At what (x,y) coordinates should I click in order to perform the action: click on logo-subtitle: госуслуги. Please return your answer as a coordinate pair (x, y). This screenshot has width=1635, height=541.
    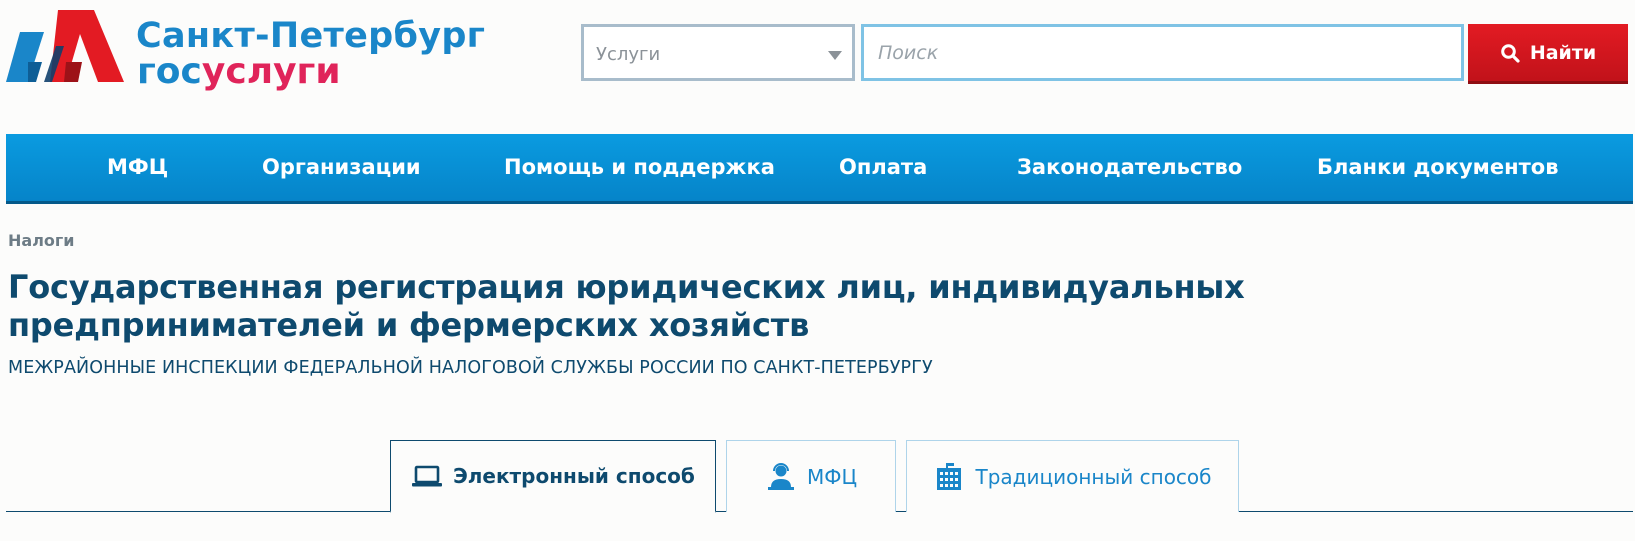
    Looking at the image, I should click on (239, 72).